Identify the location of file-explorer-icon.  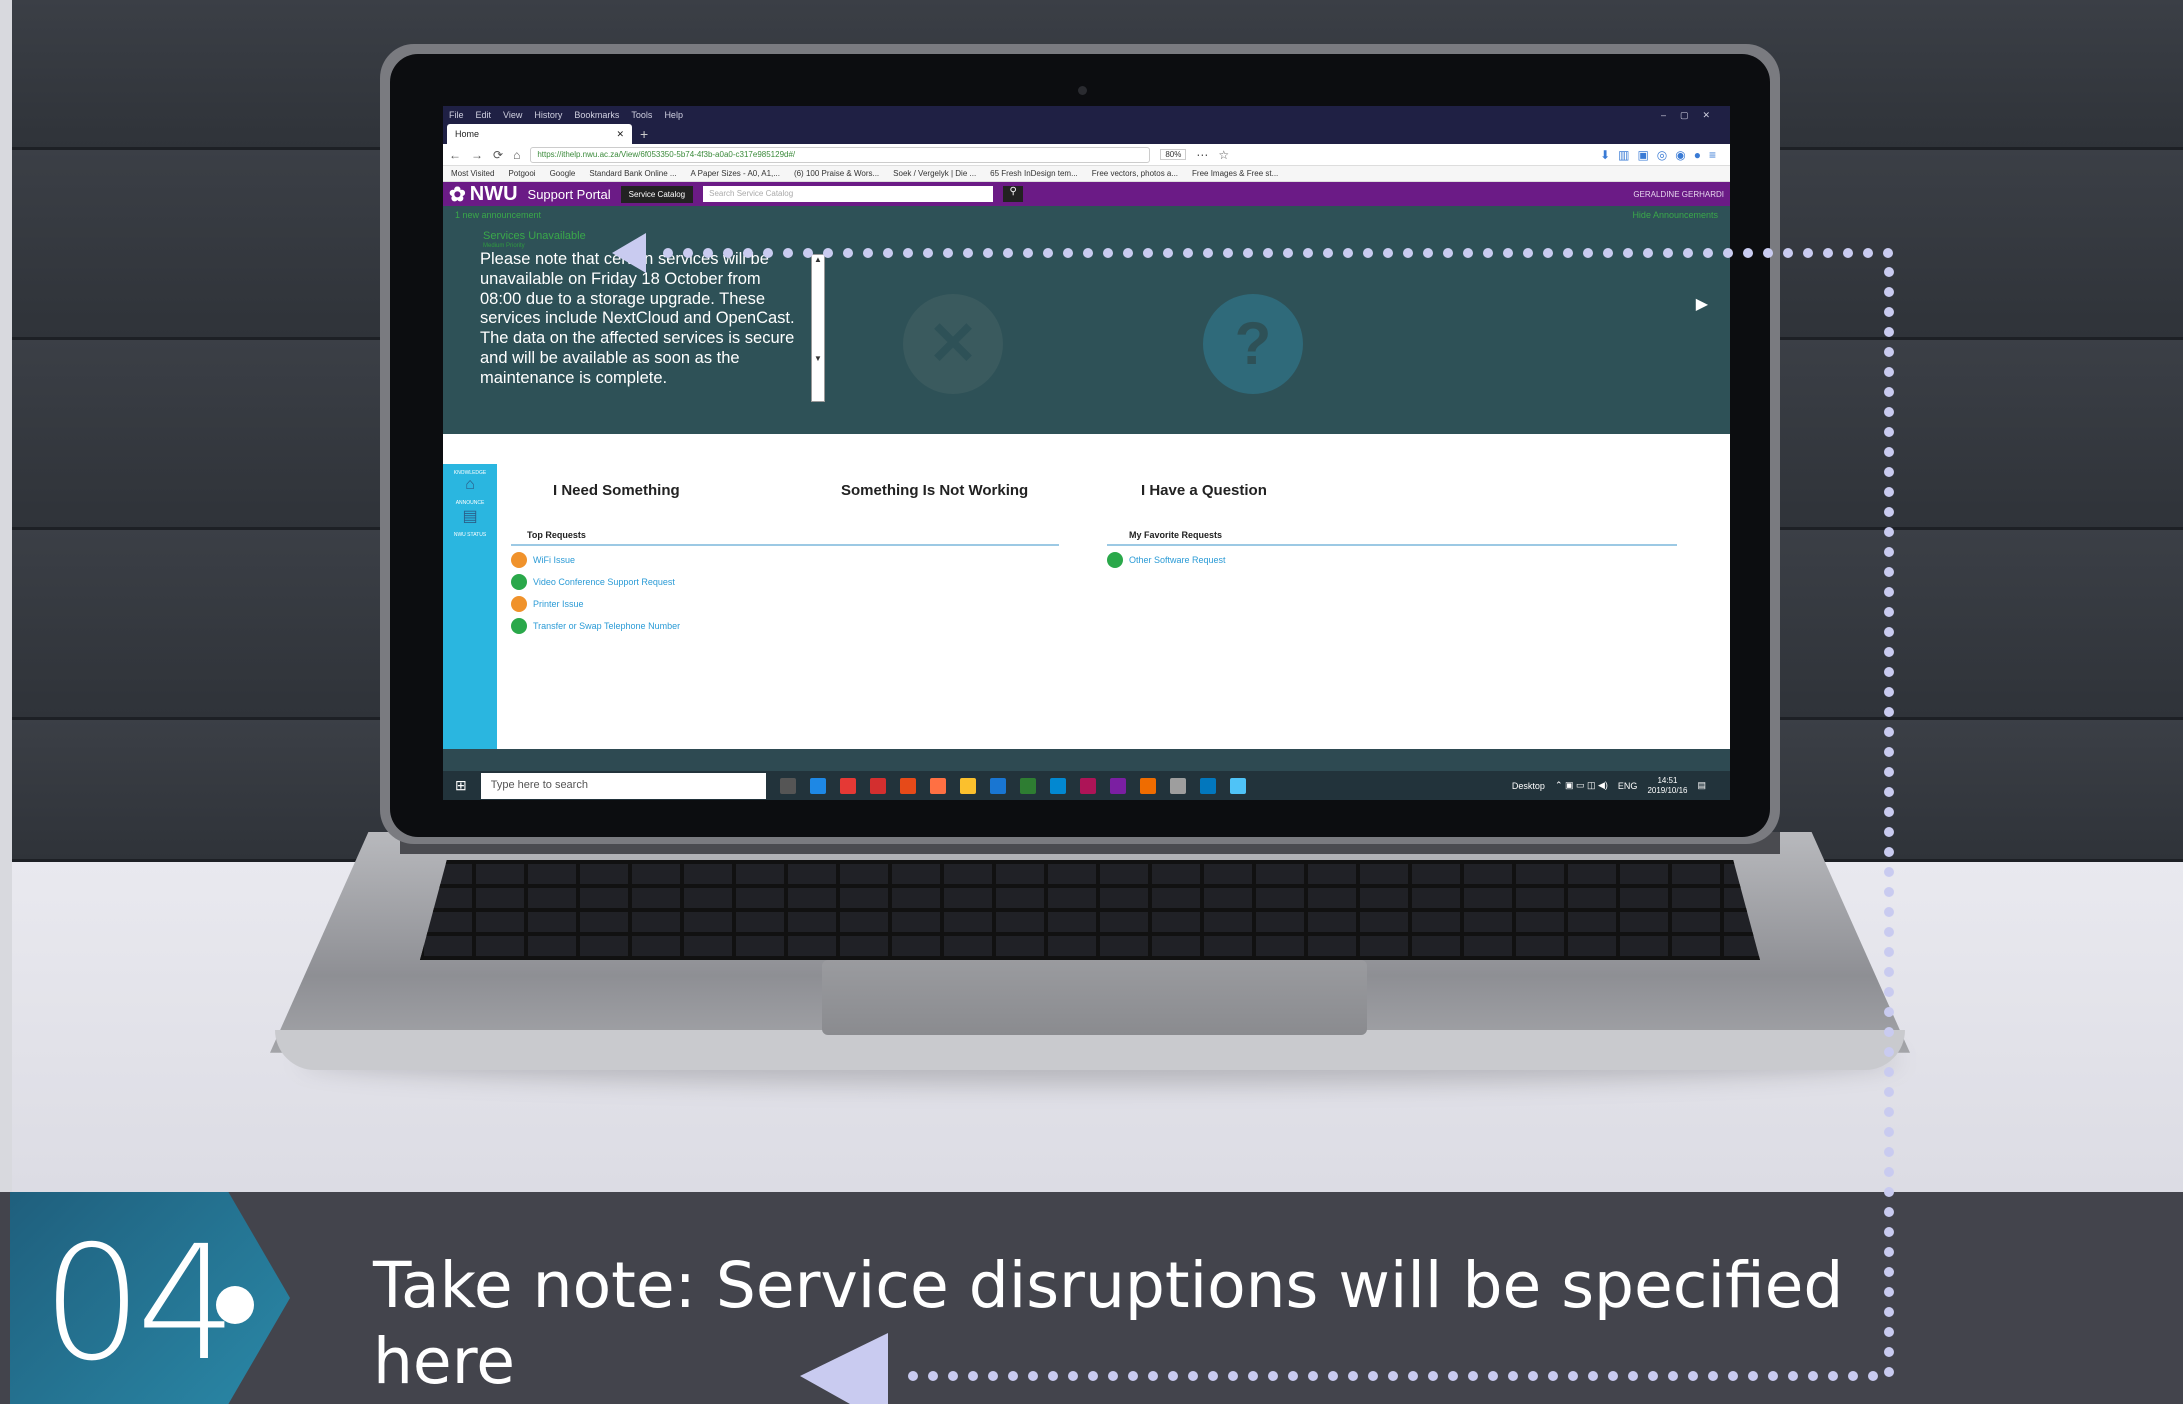
(967, 785).